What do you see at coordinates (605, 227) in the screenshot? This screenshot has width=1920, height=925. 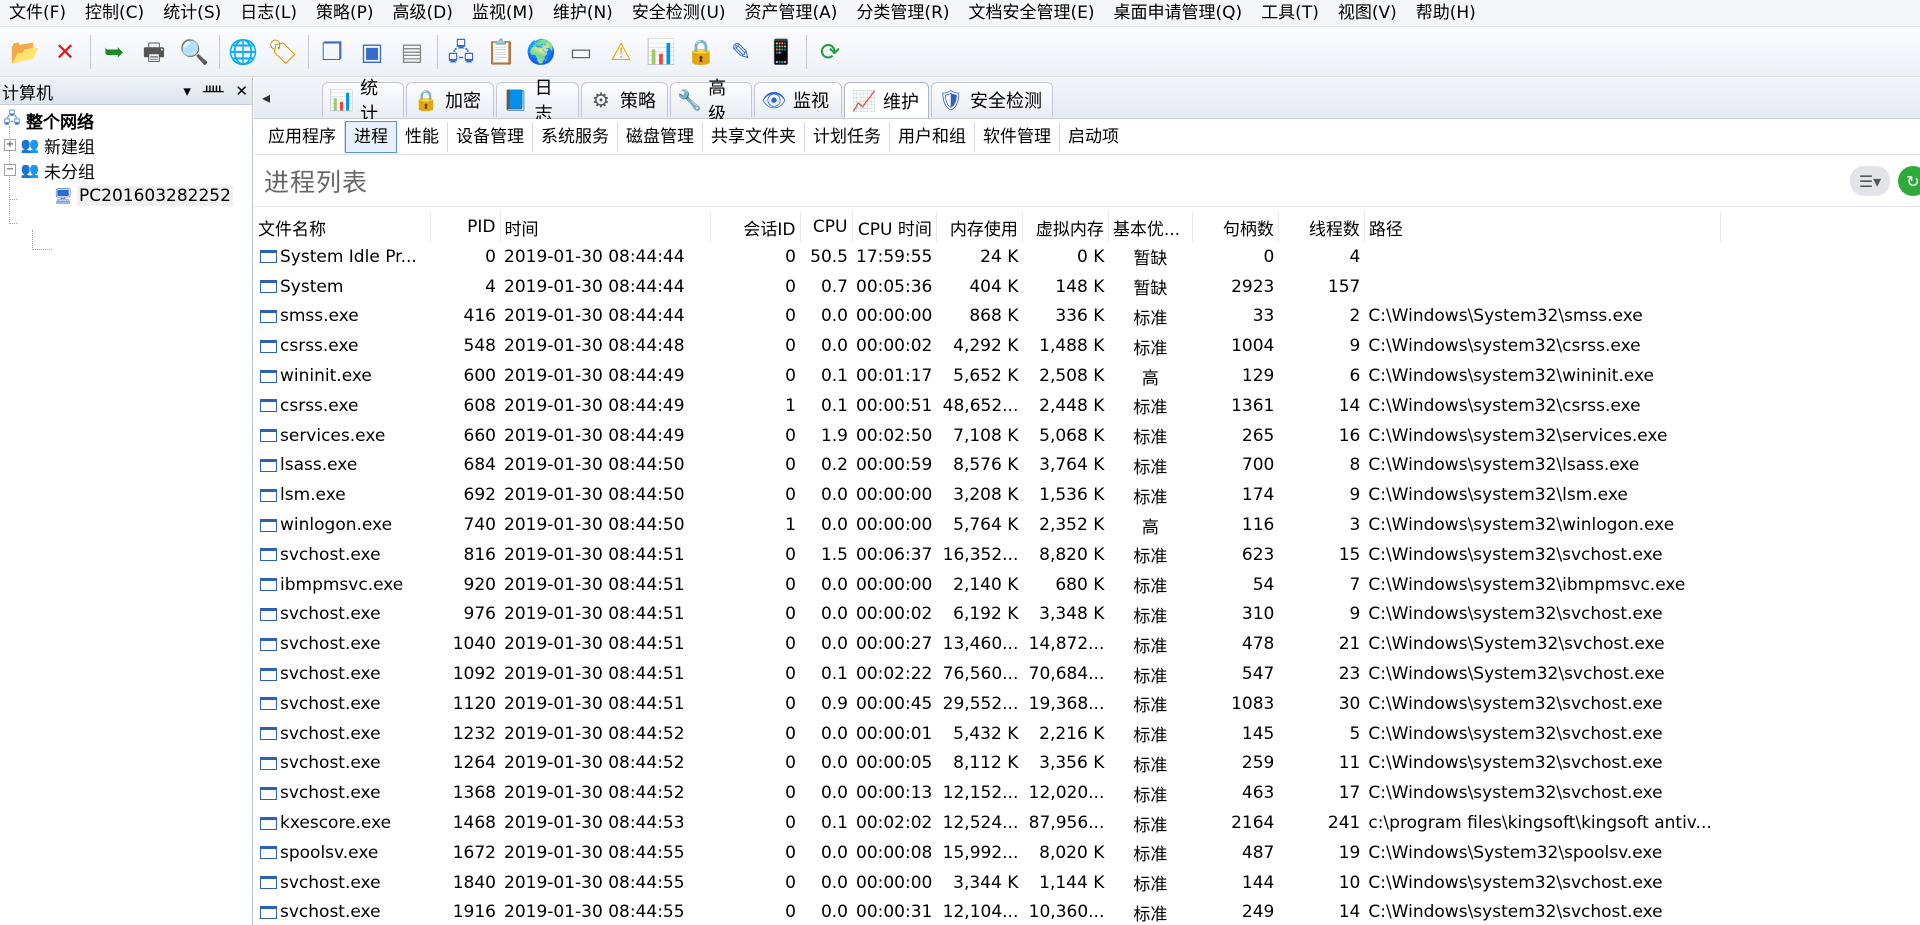 I see `column-header: 时间` at bounding box center [605, 227].